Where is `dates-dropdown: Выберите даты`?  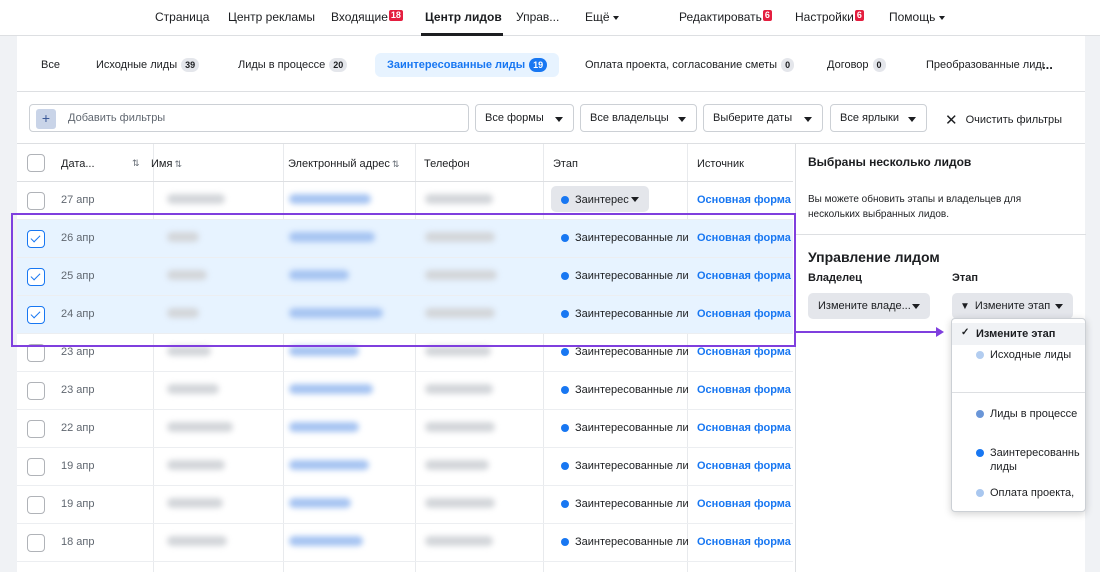 dates-dropdown: Выберите даты is located at coordinates (763, 118).